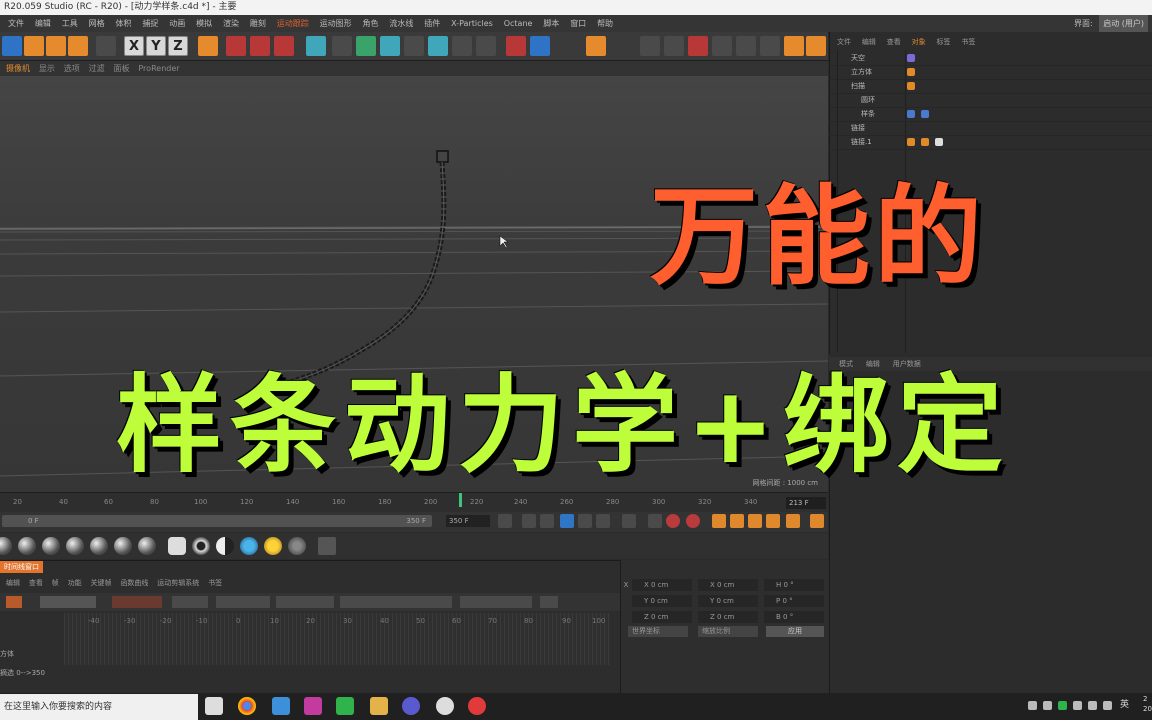 This screenshot has height=720, width=1152. Describe the element at coordinates (795, 631) in the screenshot. I see `apply-button: 应用` at that location.